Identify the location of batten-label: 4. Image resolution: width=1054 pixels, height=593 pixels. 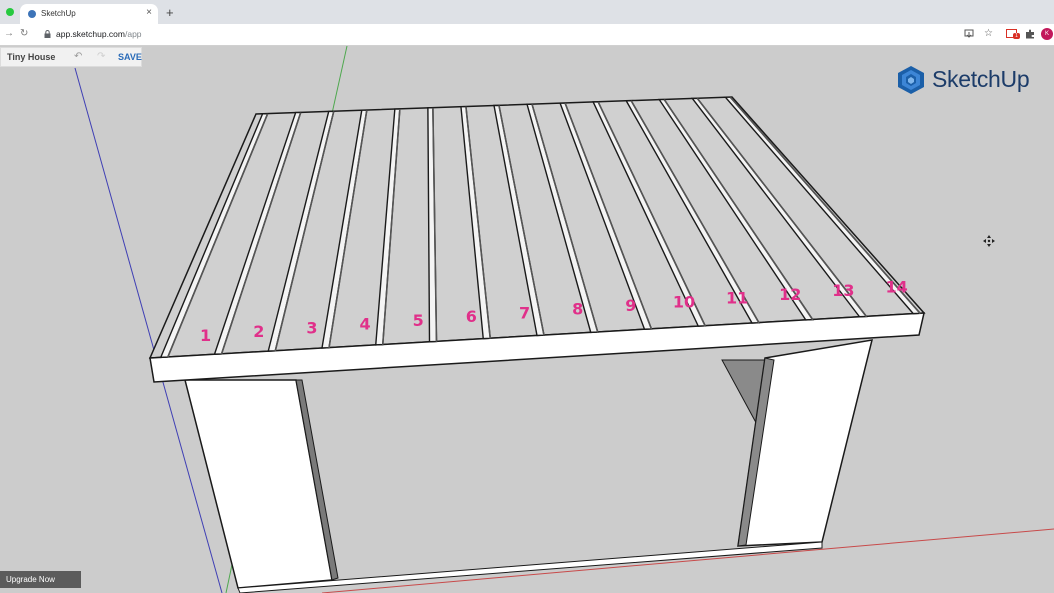
(365, 324).